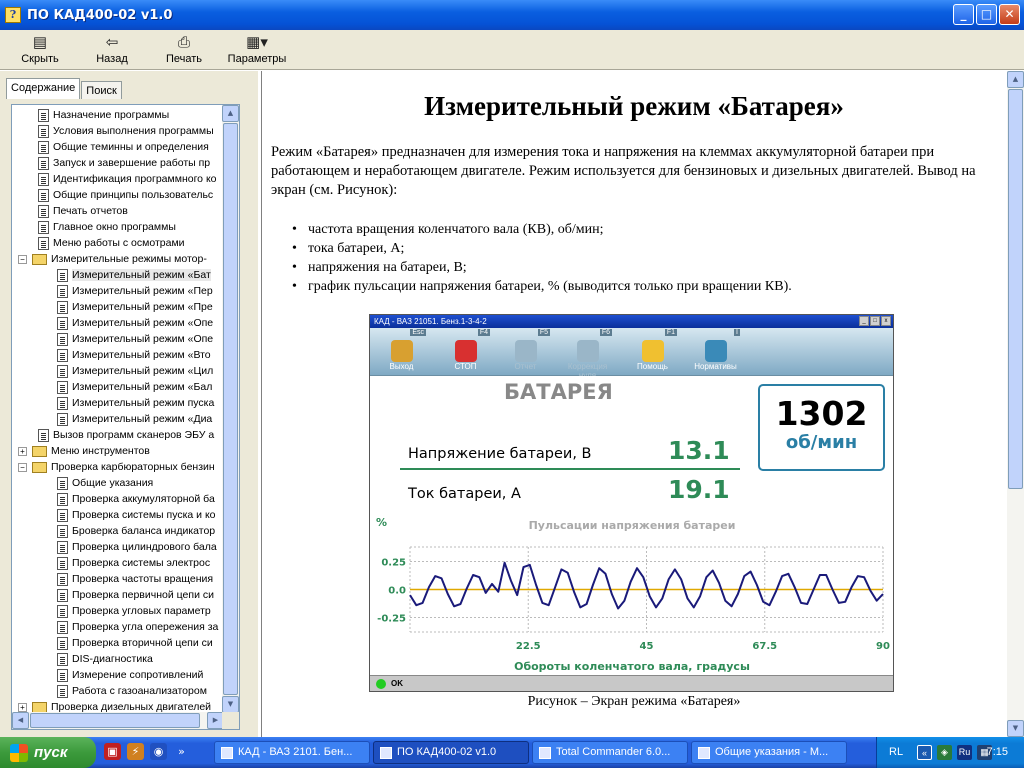 This screenshot has height=768, width=1024. What do you see at coordinates (137, 547) in the screenshot?
I see `tree-item: Проверка цилиндрового бала` at bounding box center [137, 547].